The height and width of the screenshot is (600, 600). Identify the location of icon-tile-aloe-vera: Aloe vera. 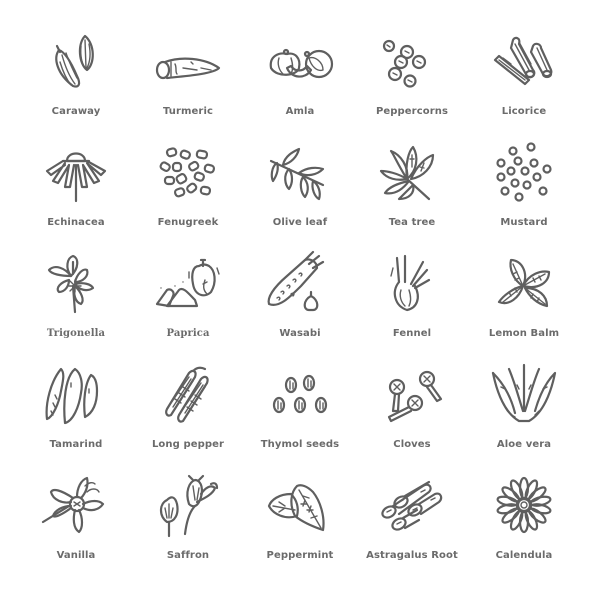
(524, 418).